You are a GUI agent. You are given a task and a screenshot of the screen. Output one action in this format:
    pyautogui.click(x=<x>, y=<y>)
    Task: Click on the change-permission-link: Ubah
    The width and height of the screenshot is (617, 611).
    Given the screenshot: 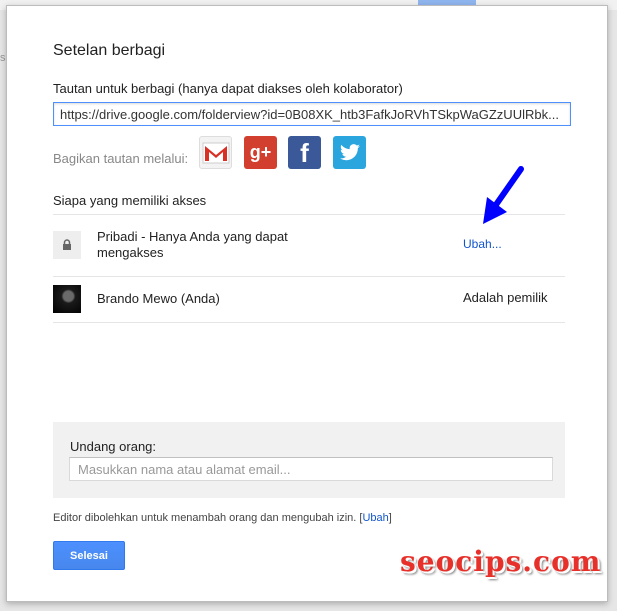 What is the action you would take?
    pyautogui.click(x=375, y=518)
    